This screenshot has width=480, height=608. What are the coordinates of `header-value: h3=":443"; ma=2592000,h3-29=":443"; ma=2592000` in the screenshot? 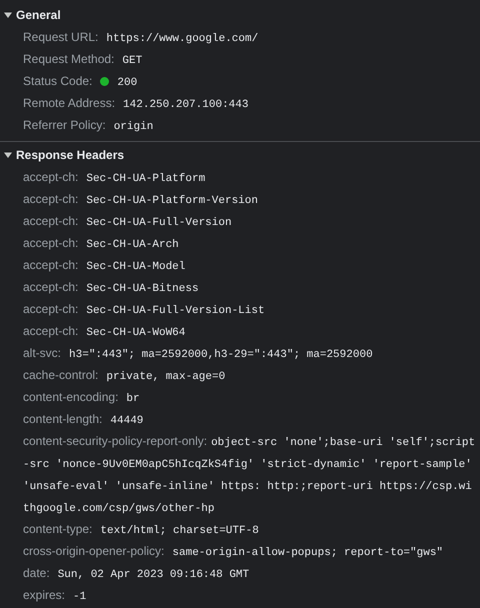 It's located at (221, 355).